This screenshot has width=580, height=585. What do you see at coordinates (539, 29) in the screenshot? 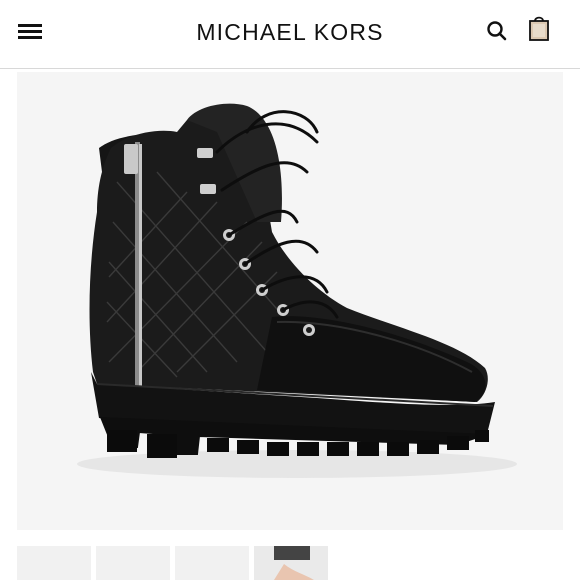
I see `shopping-bag-icon` at bounding box center [539, 29].